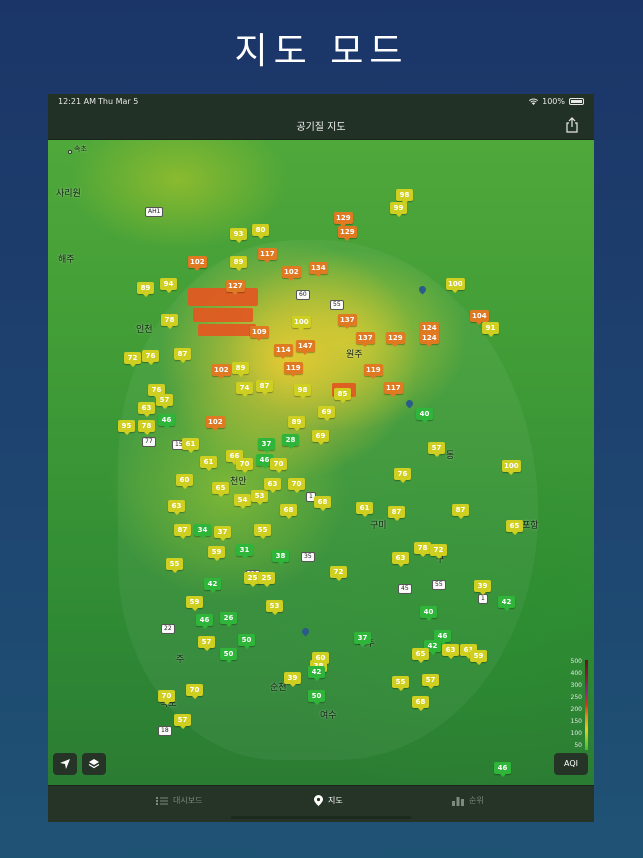 The image size is (643, 858). What do you see at coordinates (242, 501) in the screenshot?
I see `aqi-marker: 54` at bounding box center [242, 501].